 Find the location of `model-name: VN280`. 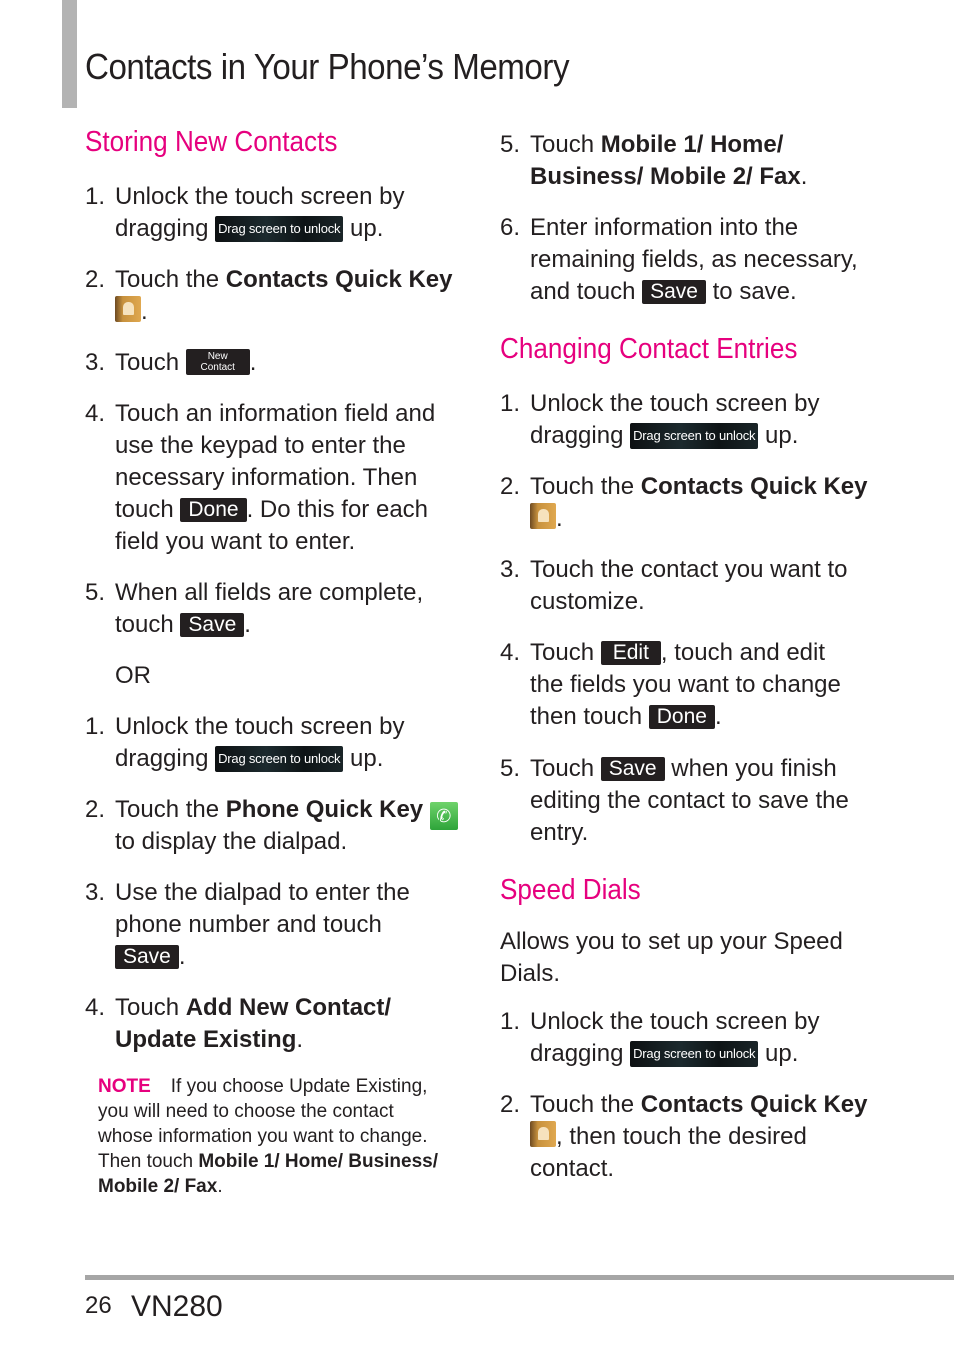

model-name: VN280 is located at coordinates (177, 1306).